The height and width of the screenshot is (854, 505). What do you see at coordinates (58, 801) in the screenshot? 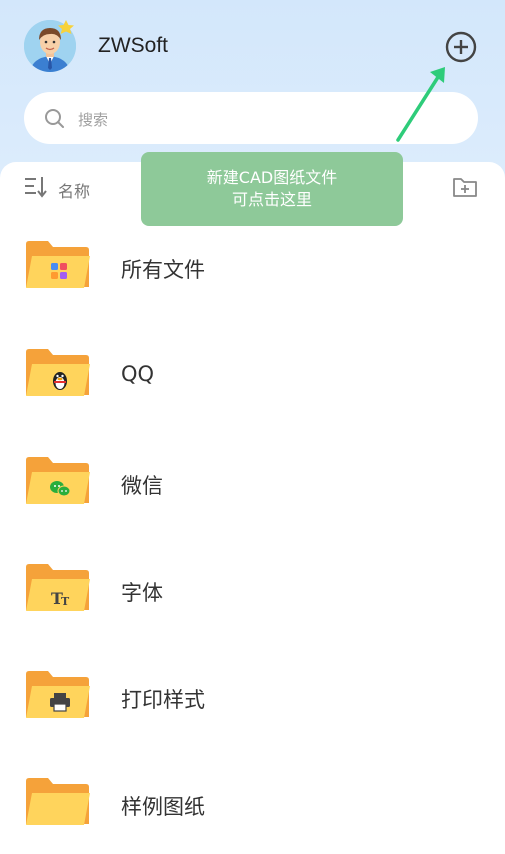
I see `folder-icon` at bounding box center [58, 801].